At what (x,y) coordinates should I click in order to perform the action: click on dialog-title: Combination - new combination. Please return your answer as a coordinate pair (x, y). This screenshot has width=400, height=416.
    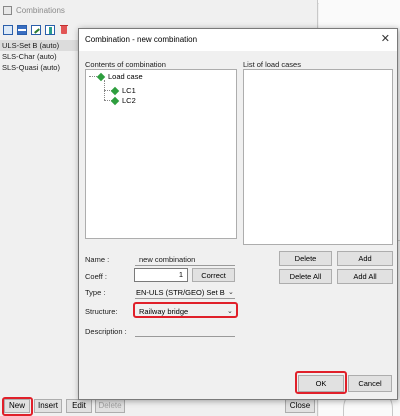
    Looking at the image, I should click on (141, 39).